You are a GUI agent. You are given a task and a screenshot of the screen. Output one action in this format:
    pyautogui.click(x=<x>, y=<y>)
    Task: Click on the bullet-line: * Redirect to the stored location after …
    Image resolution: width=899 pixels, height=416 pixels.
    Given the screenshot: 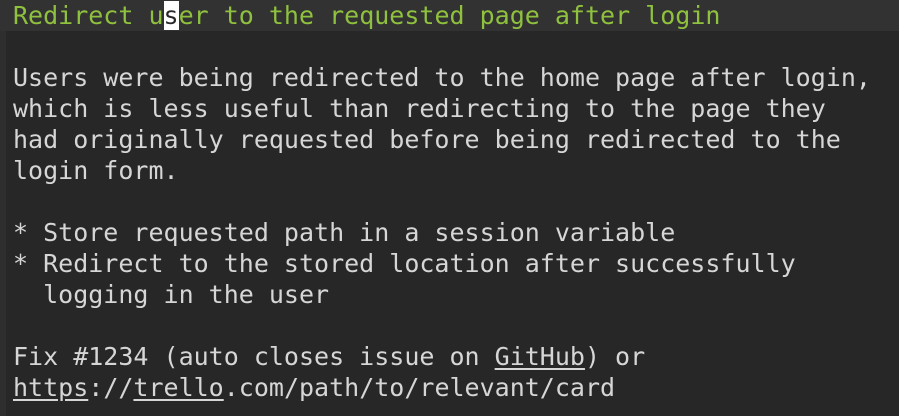 What is the action you would take?
    pyautogui.click(x=404, y=263)
    